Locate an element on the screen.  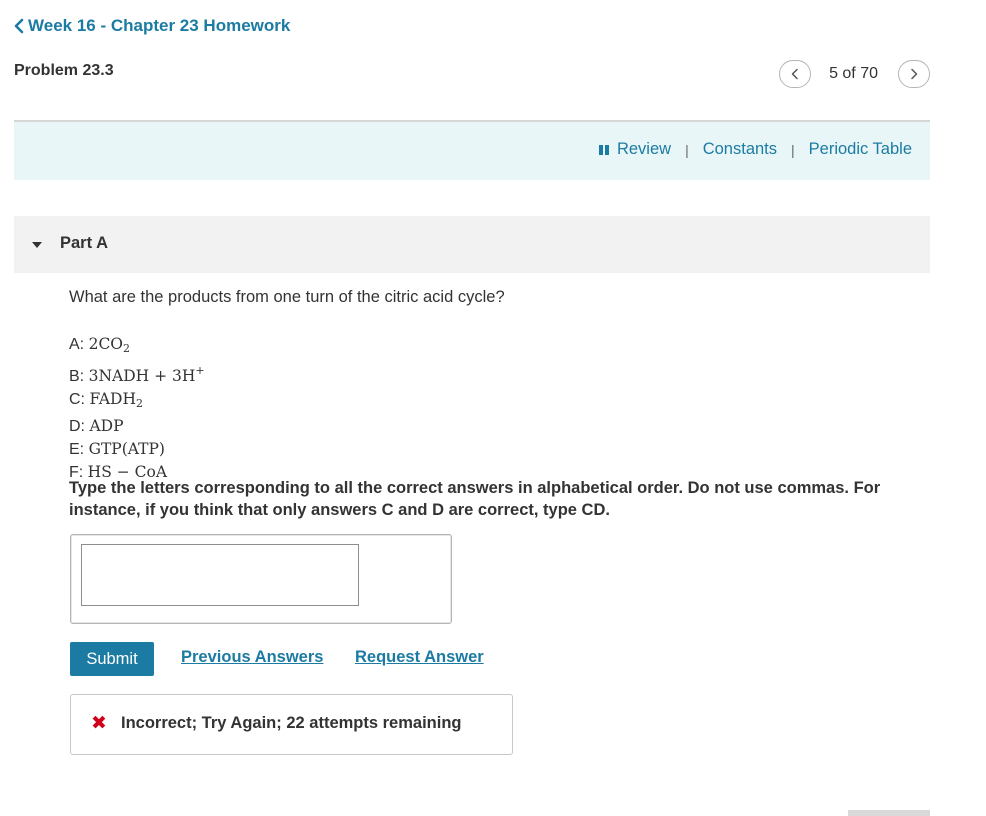
request-answer-link: Request Answer is located at coordinates (419, 657).